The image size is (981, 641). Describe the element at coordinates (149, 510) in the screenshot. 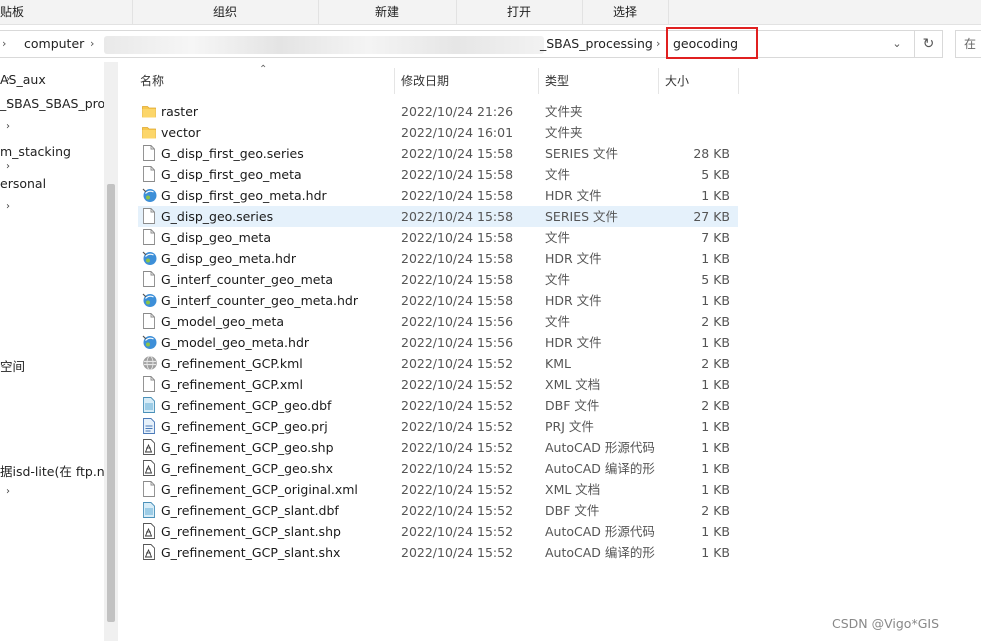

I see `dbf-icon` at that location.